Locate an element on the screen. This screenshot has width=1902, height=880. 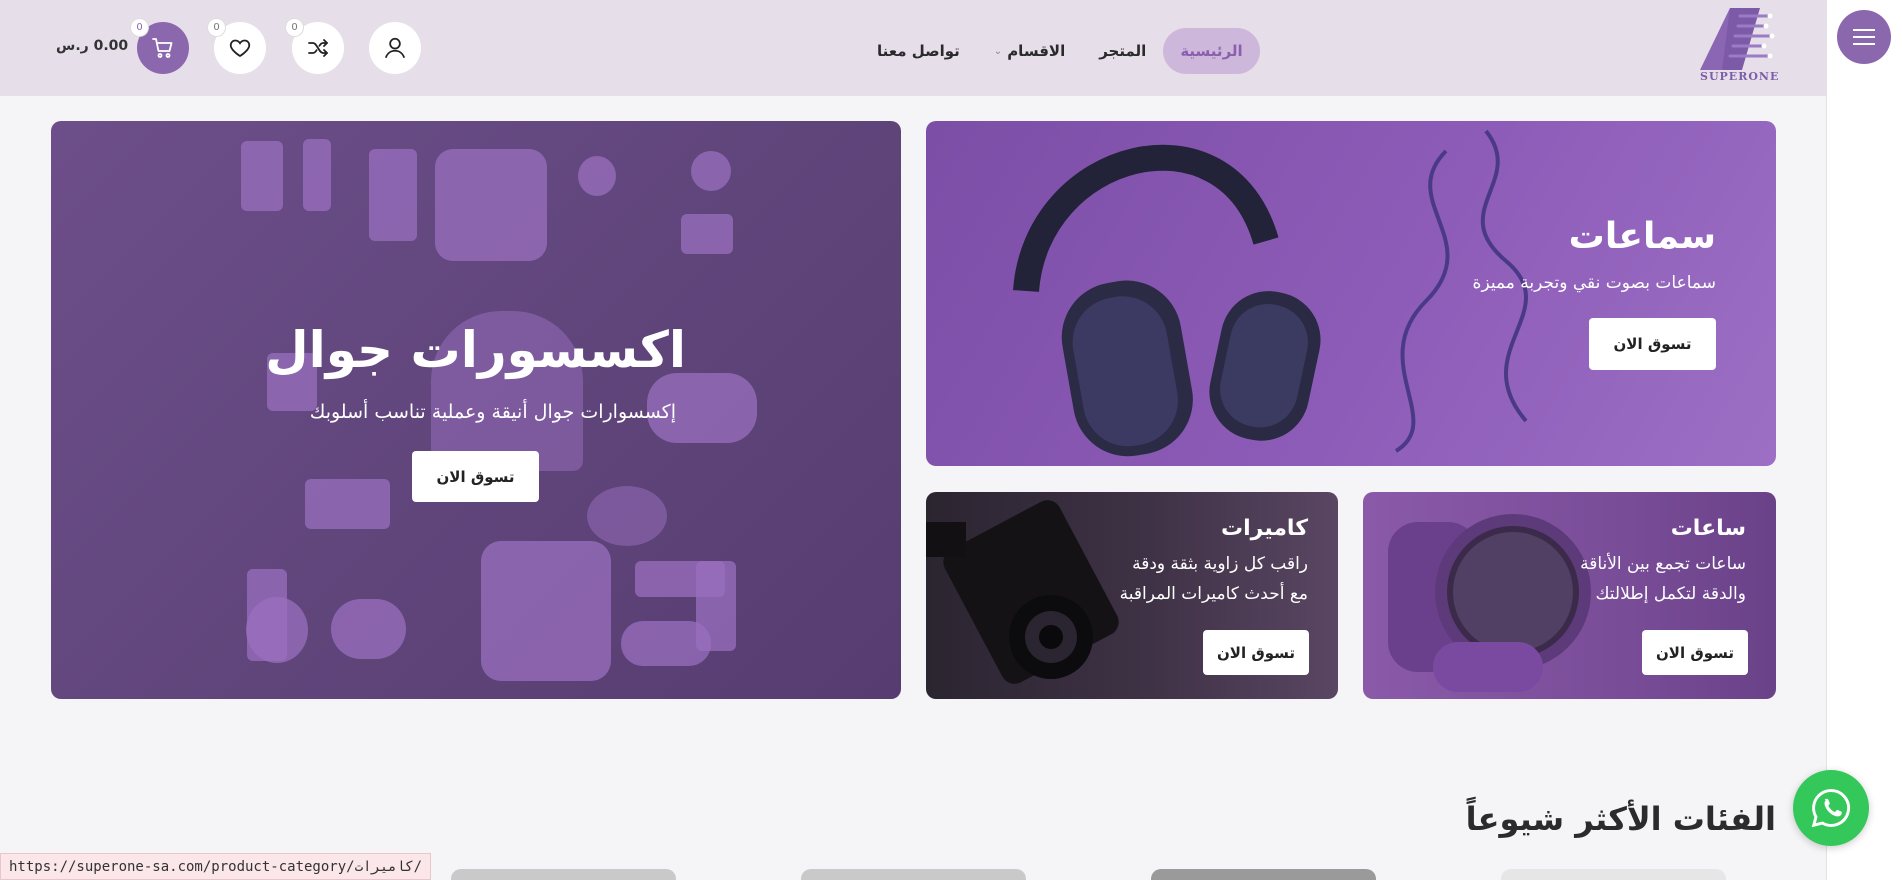
shuffle-icon is located at coordinates (318, 48).